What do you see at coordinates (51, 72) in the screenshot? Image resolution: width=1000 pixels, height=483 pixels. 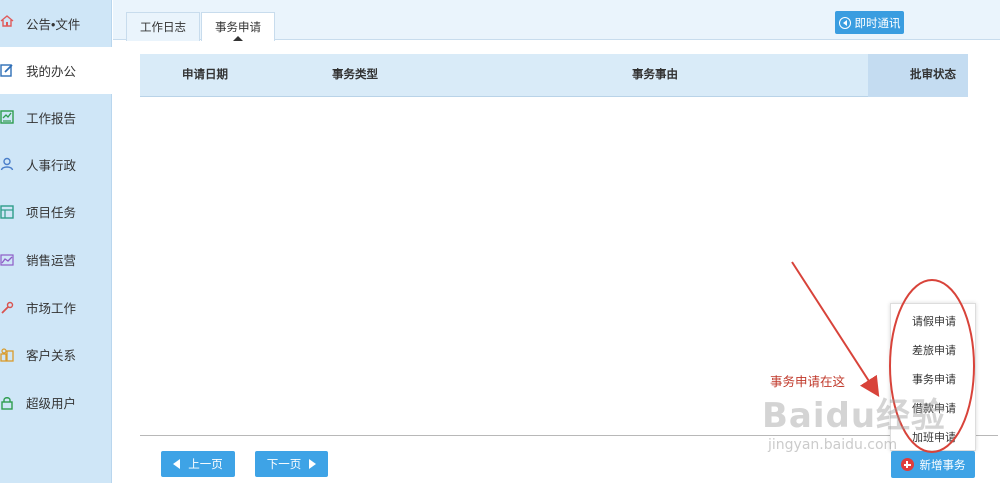 I see `sidebar-item-label: 我的办公` at bounding box center [51, 72].